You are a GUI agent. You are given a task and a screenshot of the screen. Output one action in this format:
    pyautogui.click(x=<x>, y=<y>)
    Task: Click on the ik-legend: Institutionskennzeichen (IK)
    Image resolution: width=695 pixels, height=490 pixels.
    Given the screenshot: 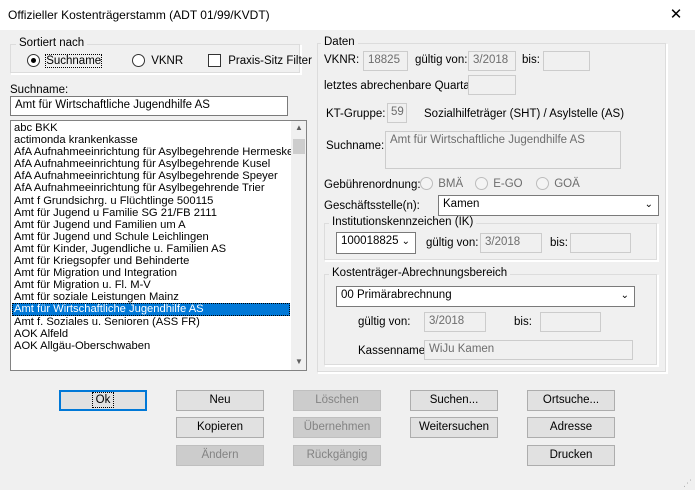 What is the action you would take?
    pyautogui.click(x=403, y=222)
    